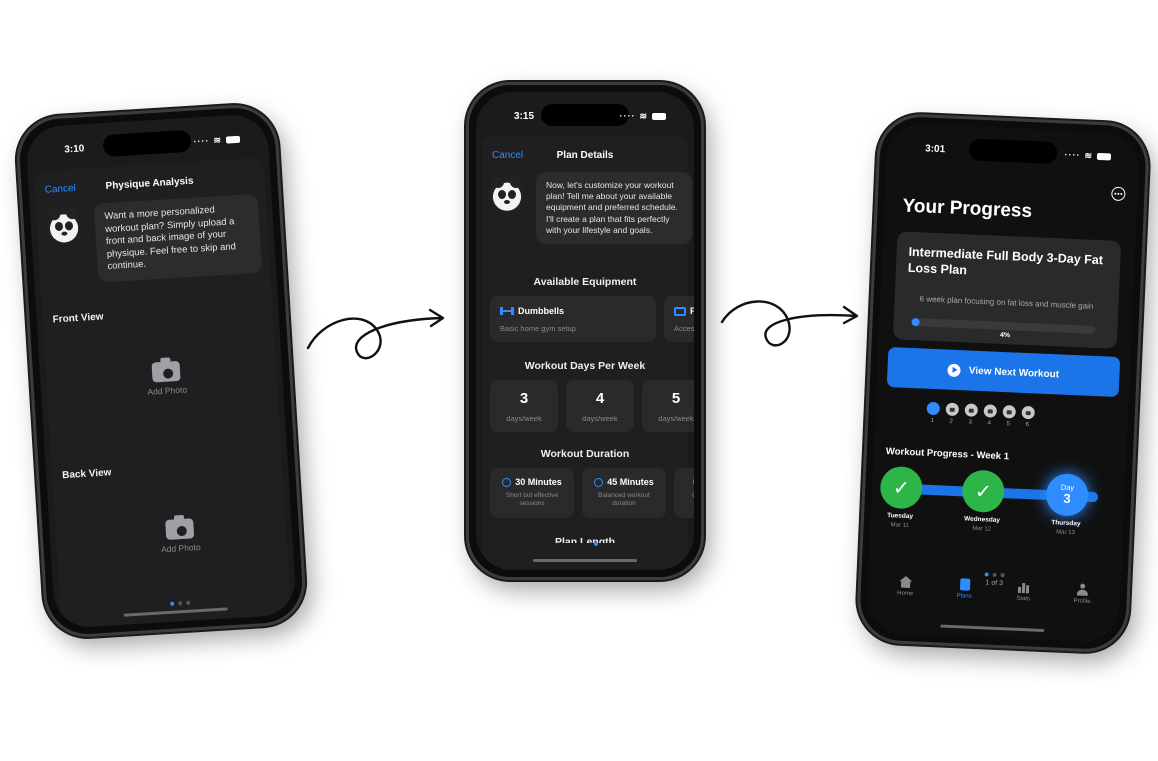 This screenshot has height=761, width=1158. Describe the element at coordinates (900, 516) in the screenshot. I see `day-label: Tuesday` at that location.